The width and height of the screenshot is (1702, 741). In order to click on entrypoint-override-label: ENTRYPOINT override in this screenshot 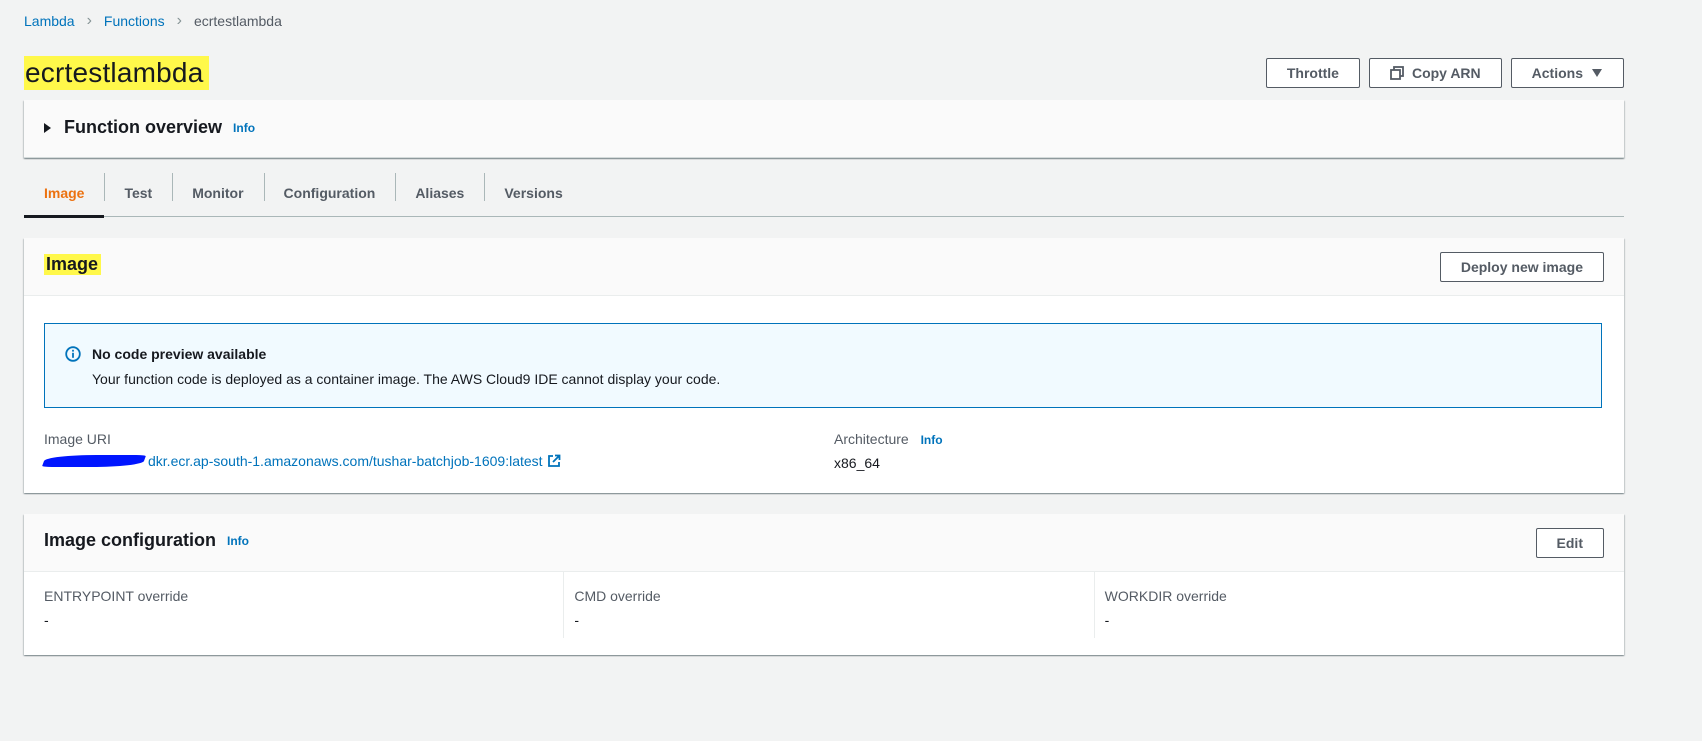, I will do `click(116, 596)`.